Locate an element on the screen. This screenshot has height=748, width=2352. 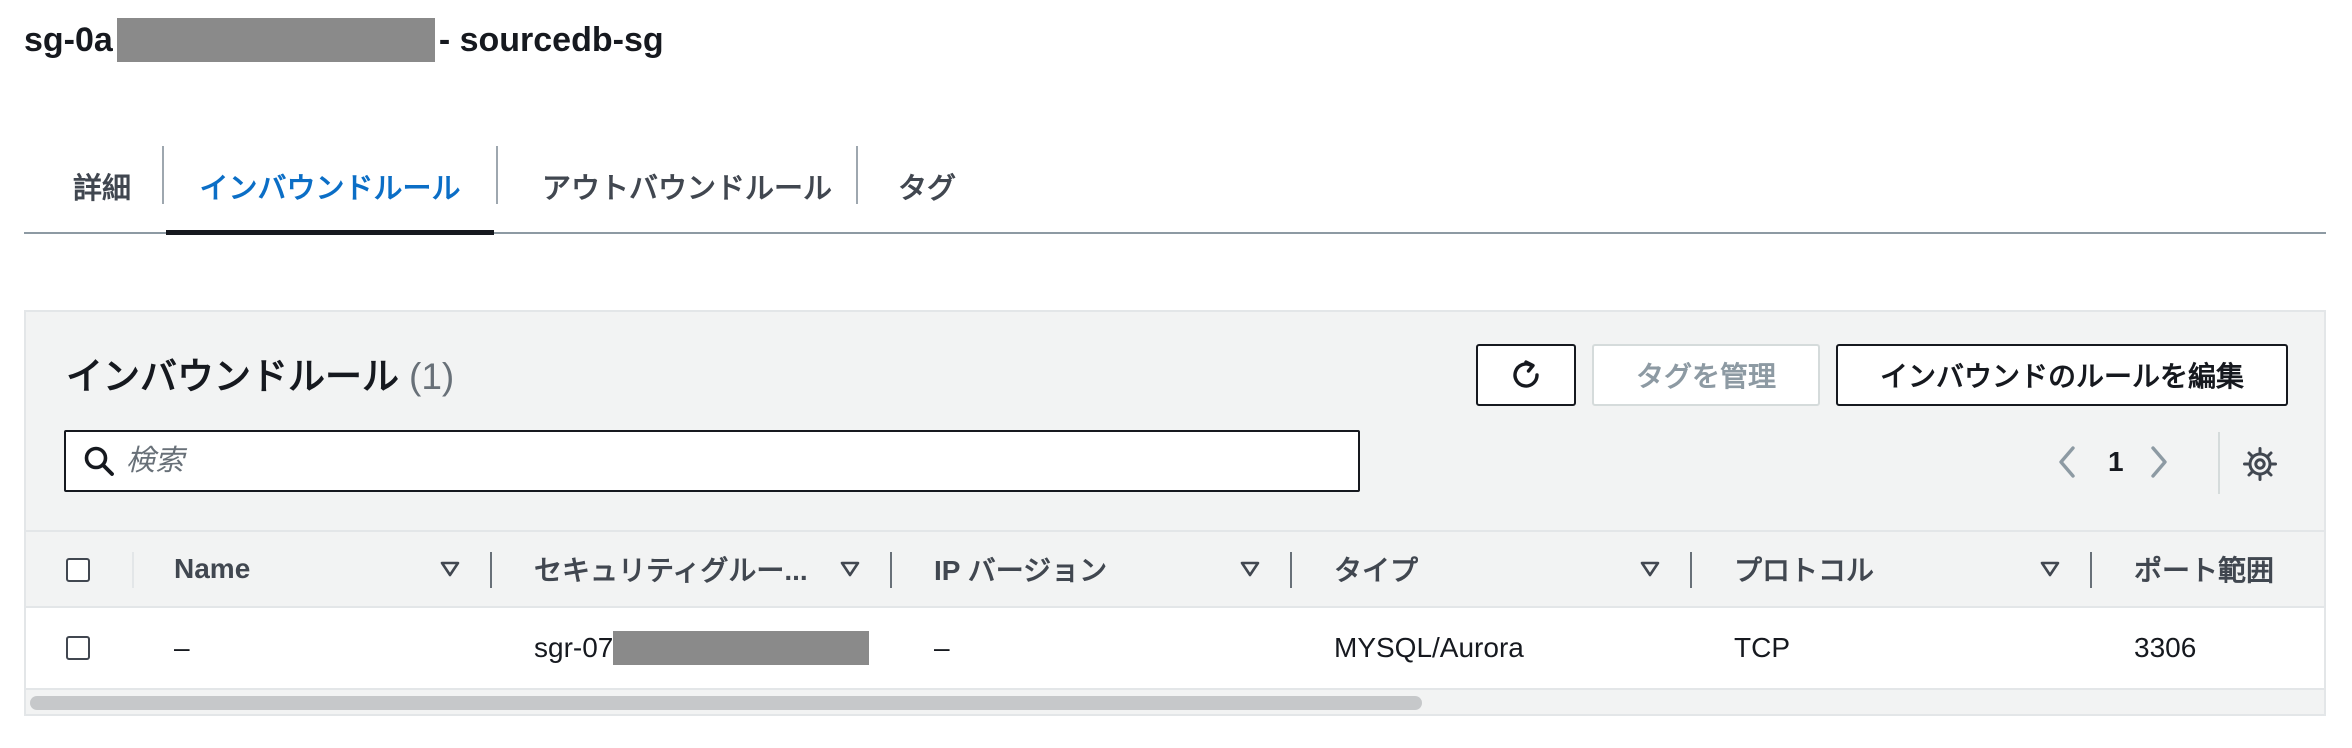
cell-protocol: TCP is located at coordinates (1762, 647).